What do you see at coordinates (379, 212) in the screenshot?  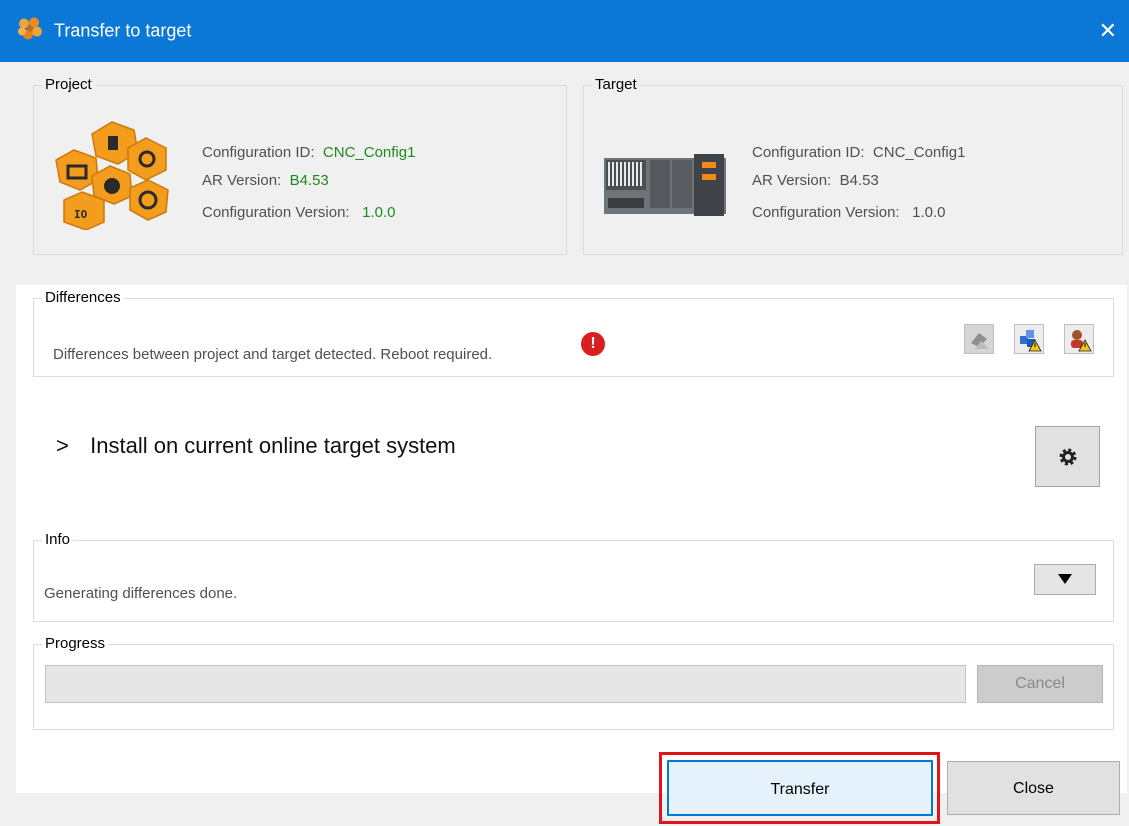 I see `project-config-version-value: 1.0.0` at bounding box center [379, 212].